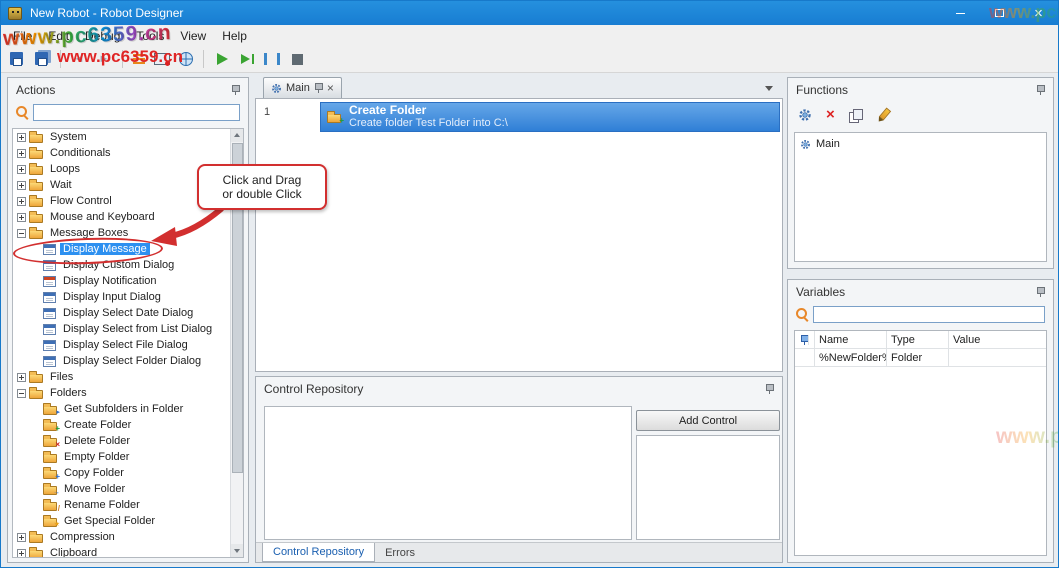 The height and width of the screenshot is (568, 1059). Describe the element at coordinates (920, 173) in the screenshot. I see `functions-panel: Functions × Main` at that location.